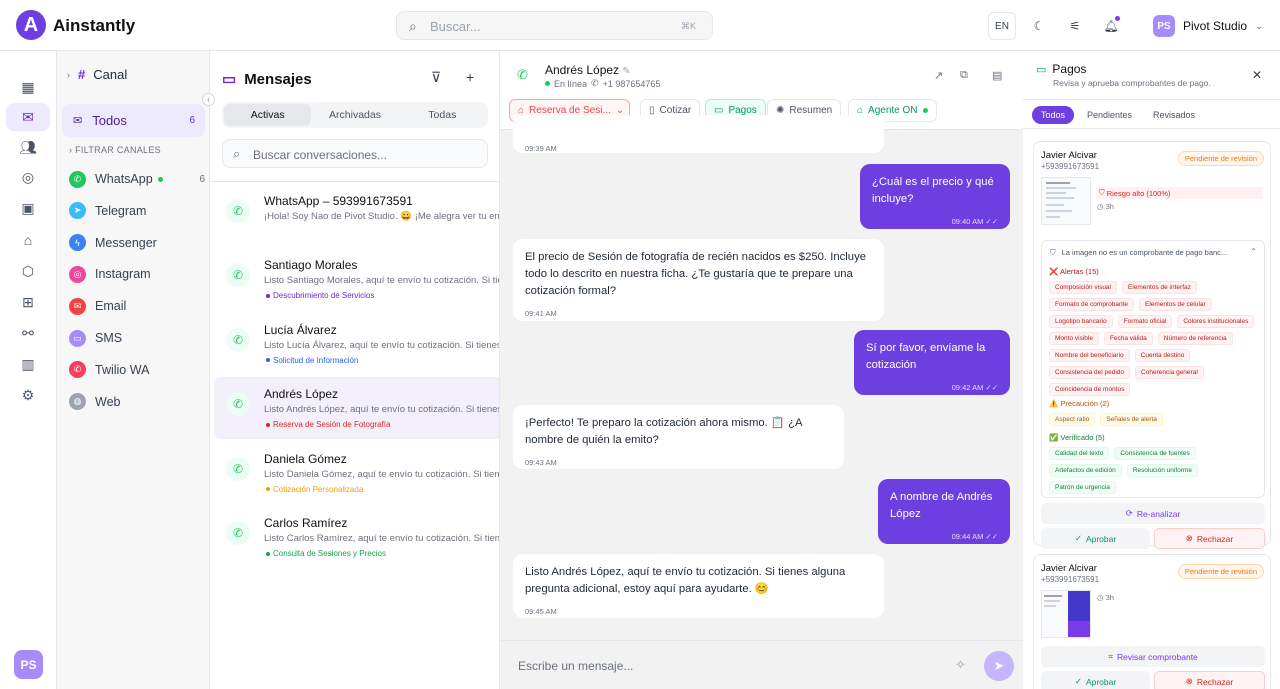  Describe the element at coordinates (133, 120) in the screenshot. I see `channel-all: ✉ Todos 6` at that location.